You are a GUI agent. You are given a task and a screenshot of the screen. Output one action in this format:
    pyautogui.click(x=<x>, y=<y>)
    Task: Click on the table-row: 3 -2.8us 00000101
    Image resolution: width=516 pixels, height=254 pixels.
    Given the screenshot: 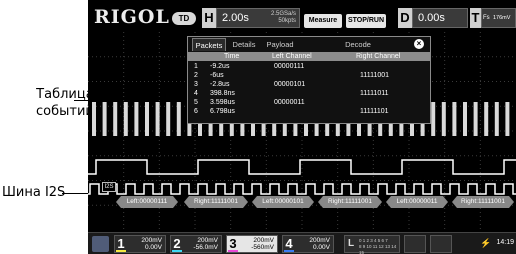 What is the action you would take?
    pyautogui.click(x=309, y=84)
    